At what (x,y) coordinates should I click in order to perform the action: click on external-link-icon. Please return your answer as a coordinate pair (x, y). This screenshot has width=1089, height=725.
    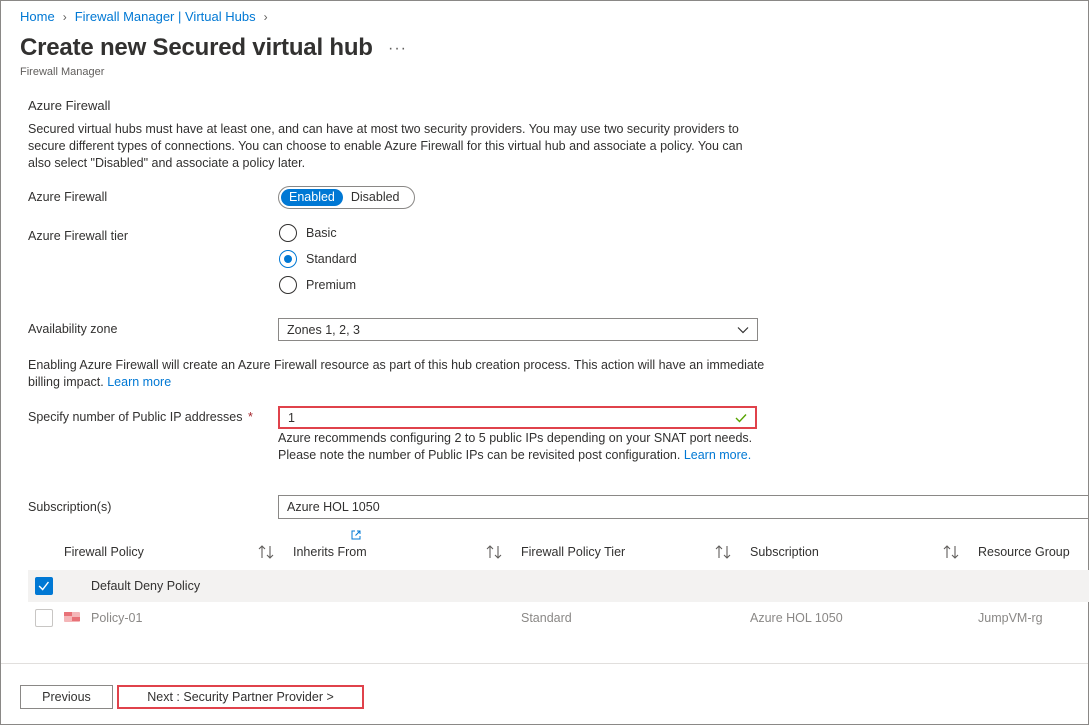
    Looking at the image, I should click on (356, 535).